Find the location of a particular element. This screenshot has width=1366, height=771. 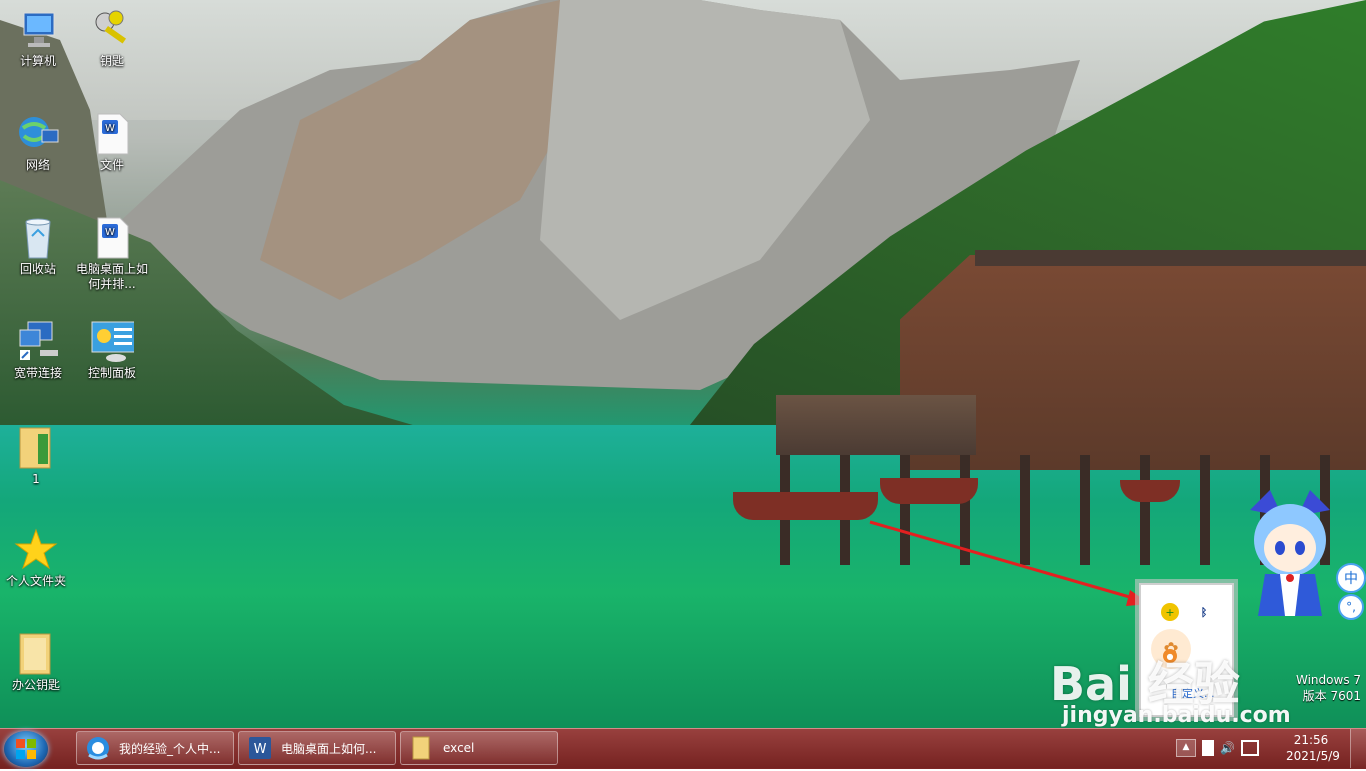

taskbar-clock: 21:56 2021/5/9 is located at coordinates (1313, 748).